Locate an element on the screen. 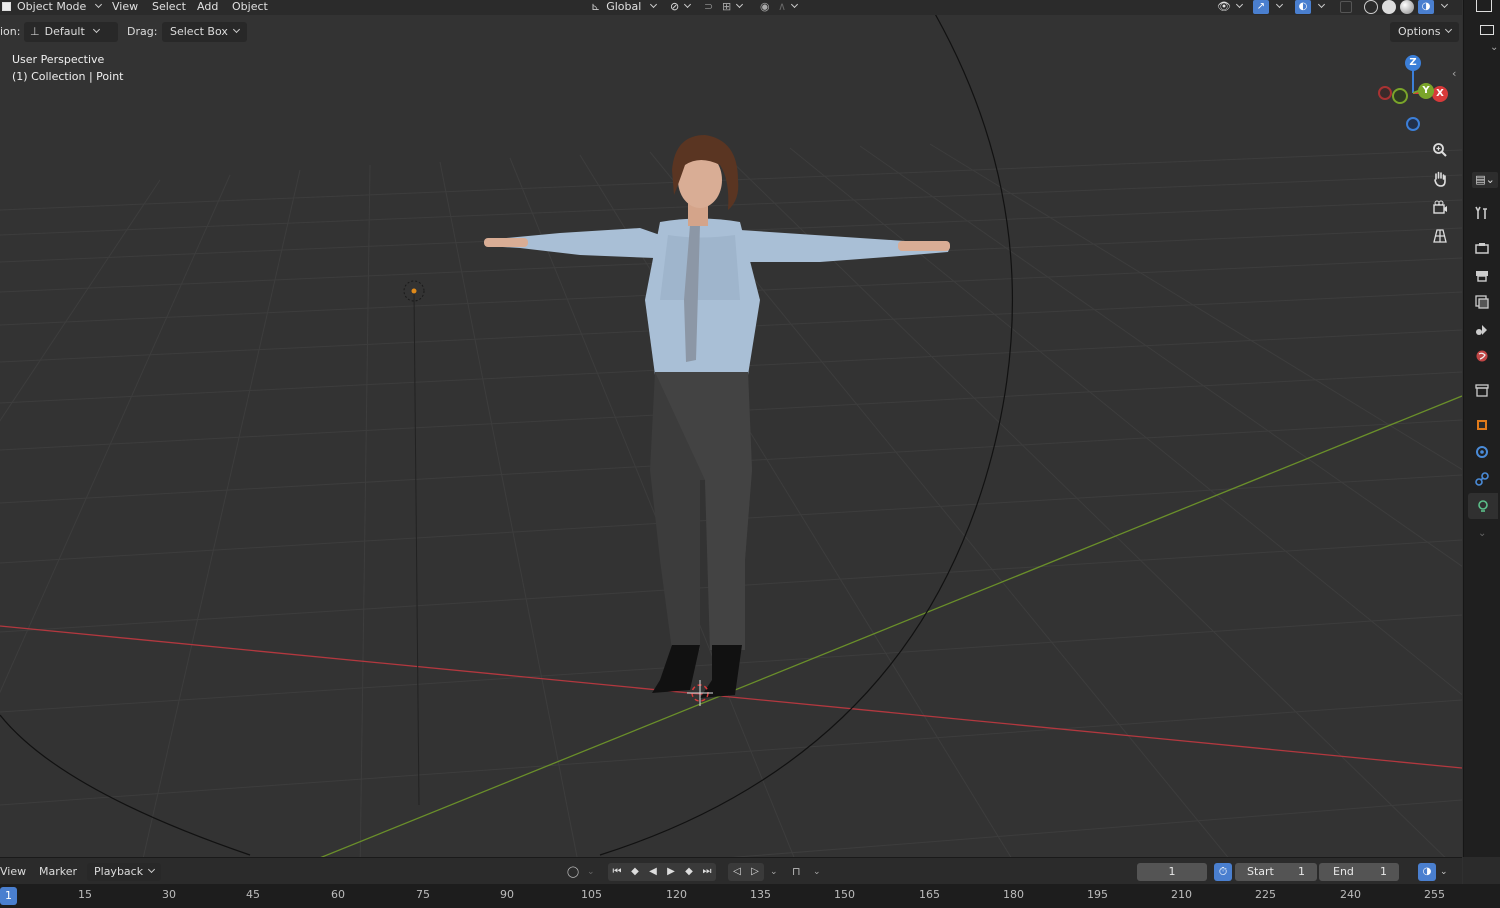  gizmo-z-label: Z is located at coordinates (1413, 62).